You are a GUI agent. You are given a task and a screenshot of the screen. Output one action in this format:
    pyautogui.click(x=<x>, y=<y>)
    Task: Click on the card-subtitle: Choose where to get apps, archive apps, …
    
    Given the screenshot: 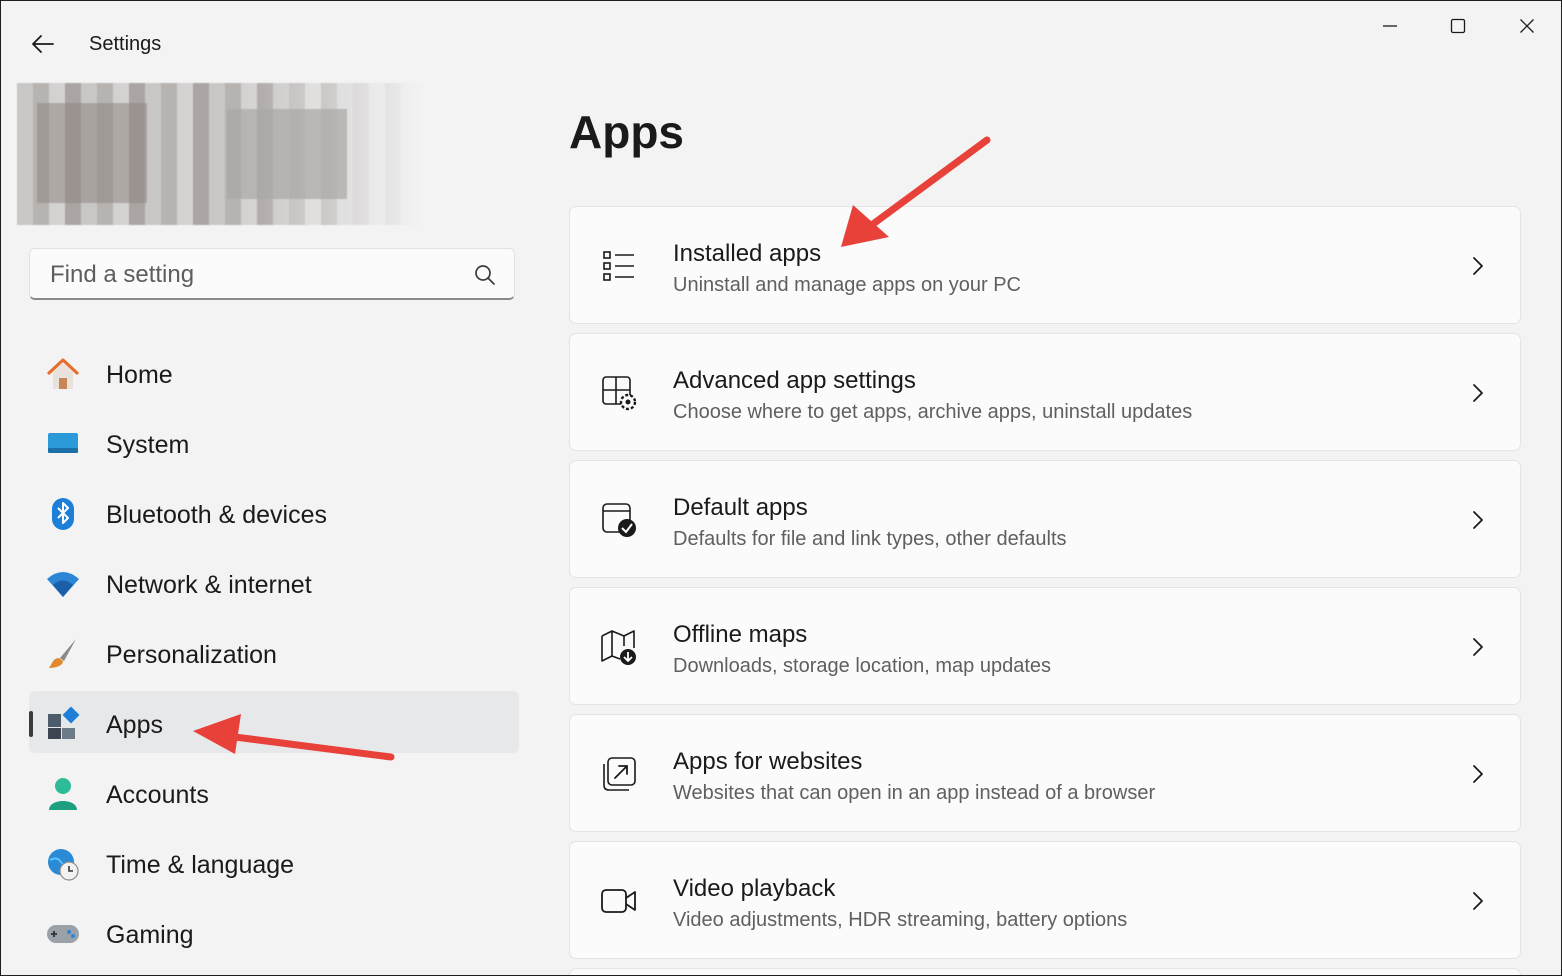 What is the action you would take?
    pyautogui.click(x=933, y=412)
    